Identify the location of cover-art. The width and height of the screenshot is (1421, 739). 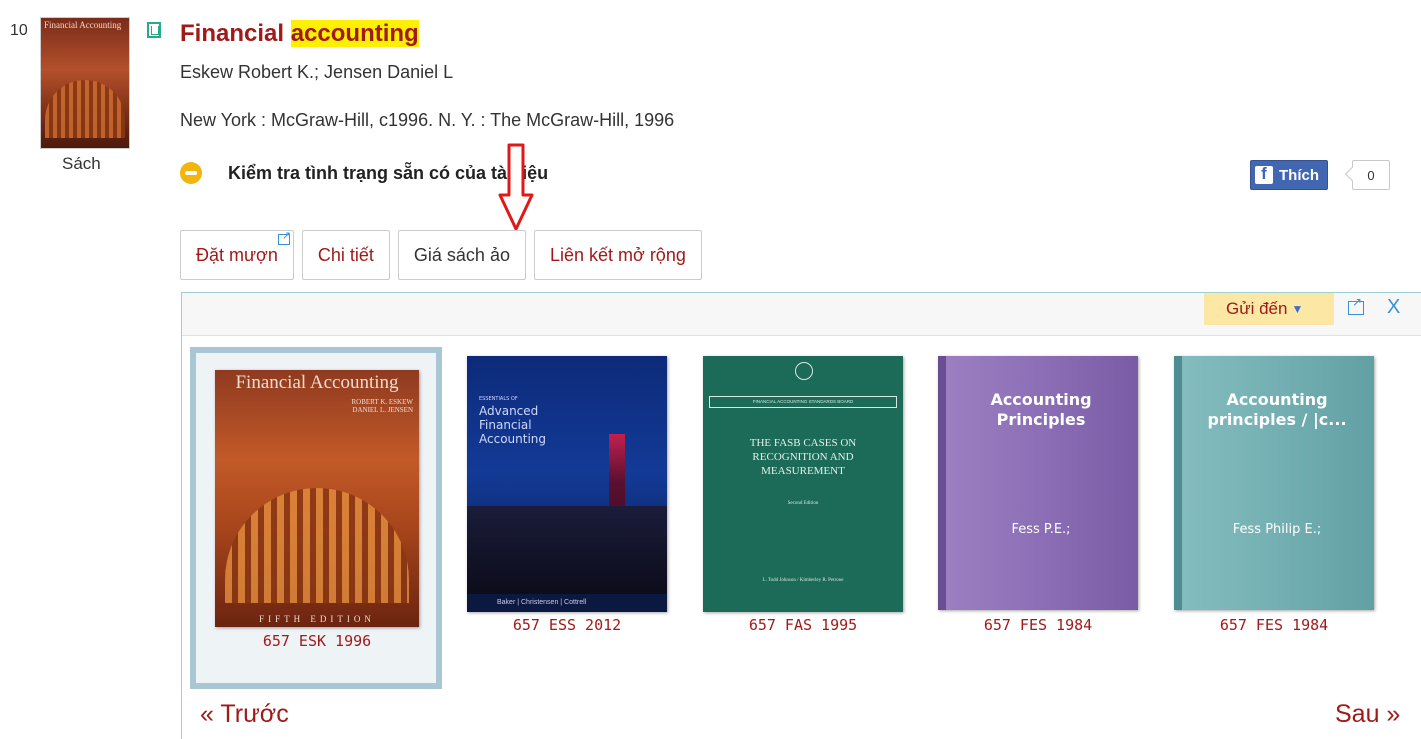
(317, 545).